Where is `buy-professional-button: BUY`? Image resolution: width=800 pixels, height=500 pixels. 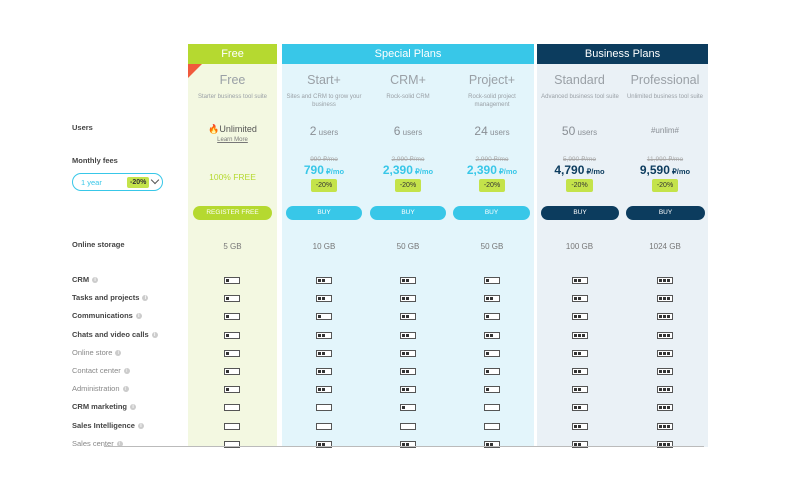 buy-professional-button: BUY is located at coordinates (665, 213).